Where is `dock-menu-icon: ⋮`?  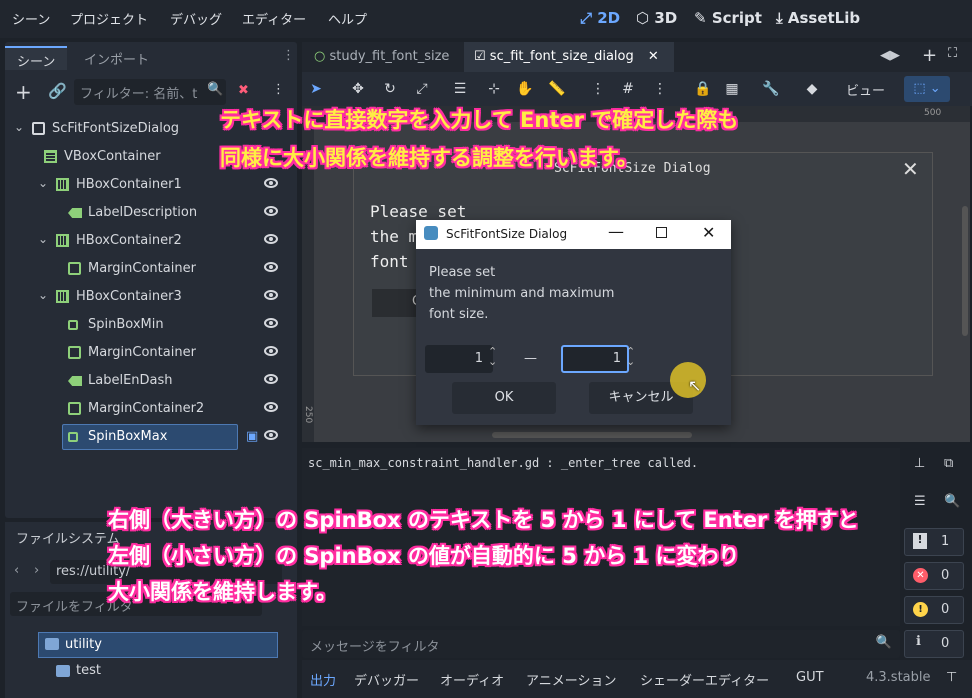
dock-menu-icon: ⋮ is located at coordinates (288, 55).